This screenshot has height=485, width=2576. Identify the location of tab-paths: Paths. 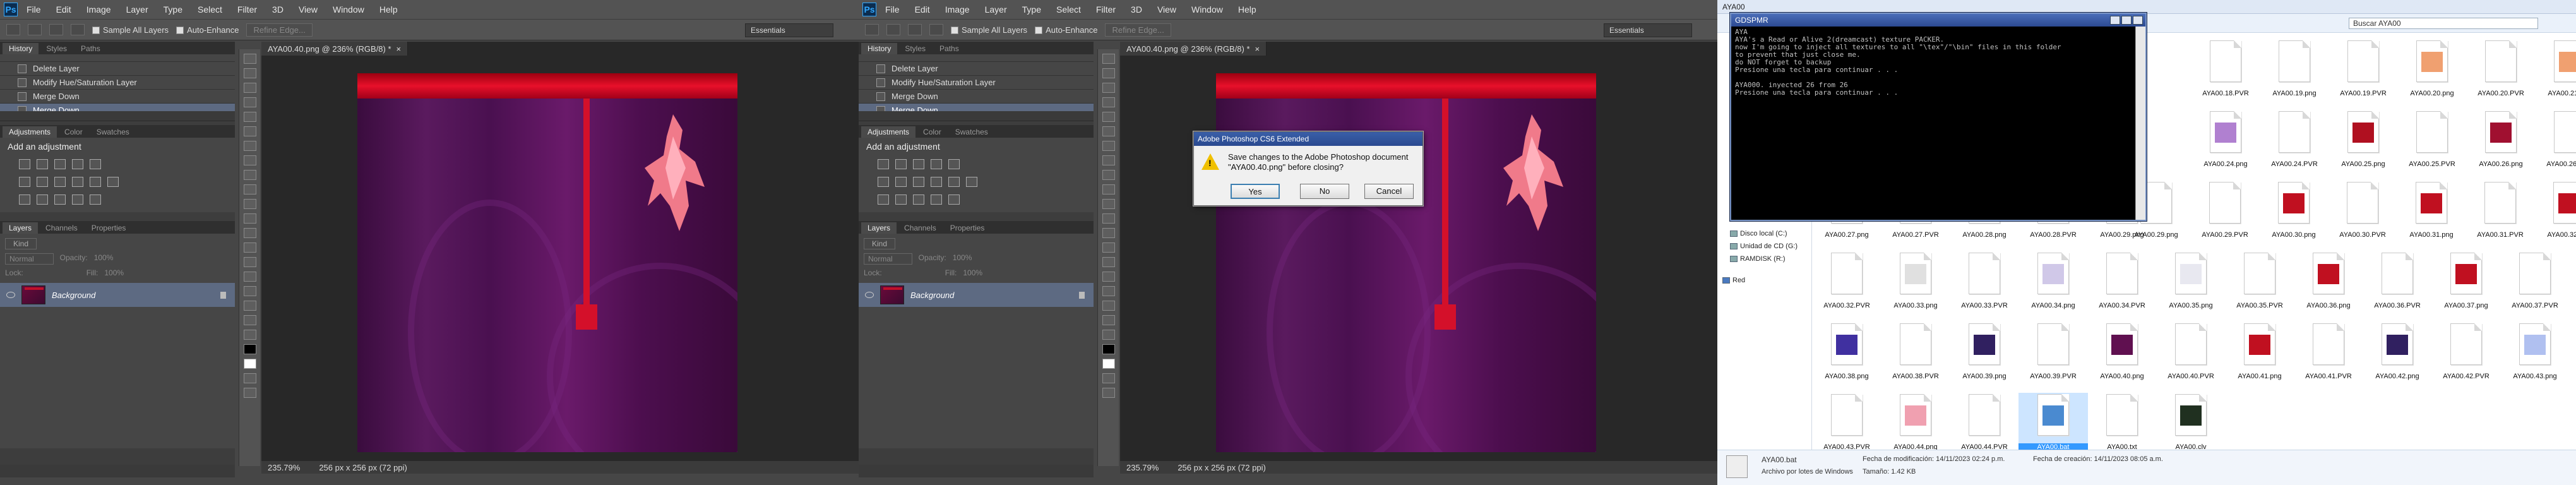
(91, 48).